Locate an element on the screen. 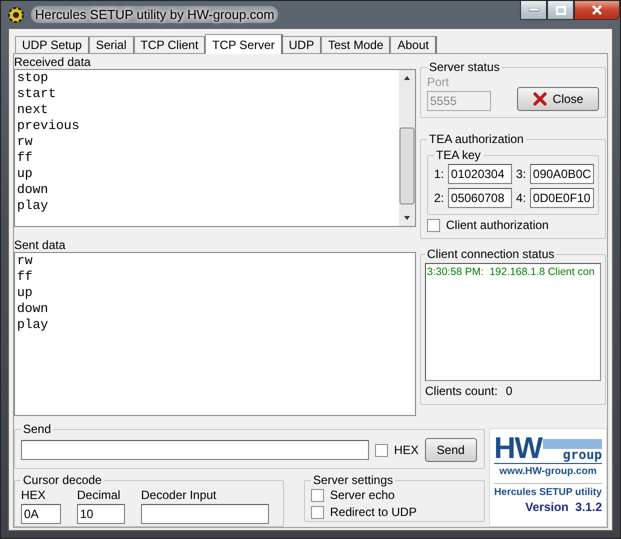 The image size is (621, 539). tab: UDP Setup is located at coordinates (52, 45).